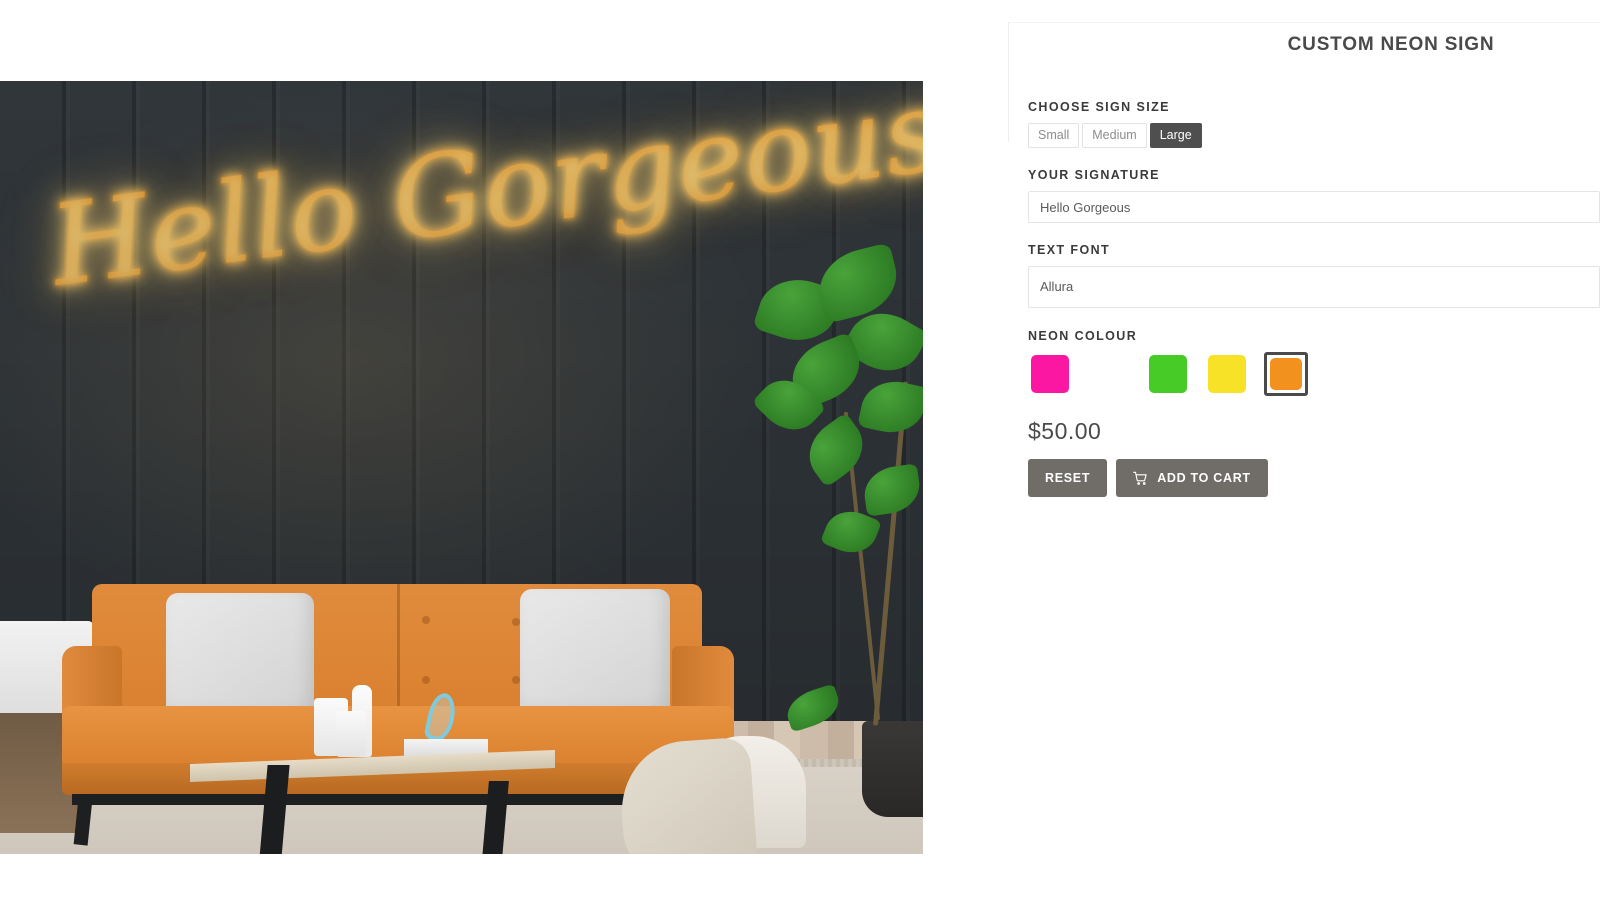  What do you see at coordinates (1099, 107) in the screenshot?
I see `sign-size-label: CHOOSE SIGN SIZE` at bounding box center [1099, 107].